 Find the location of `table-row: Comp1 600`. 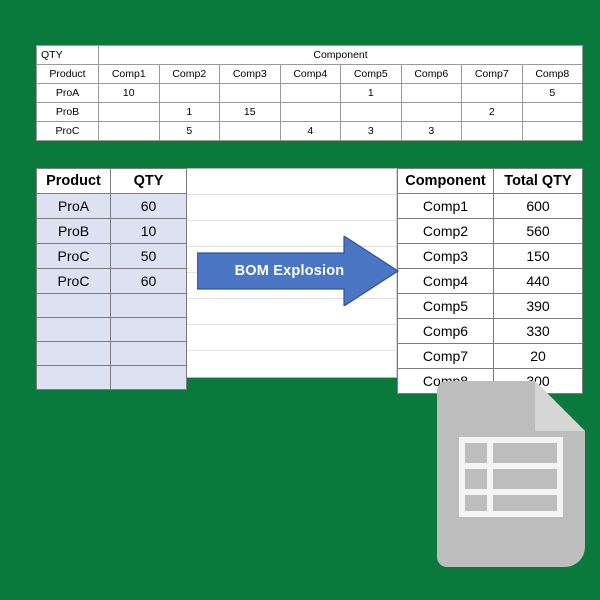

table-row: Comp1 600 is located at coordinates (490, 206).